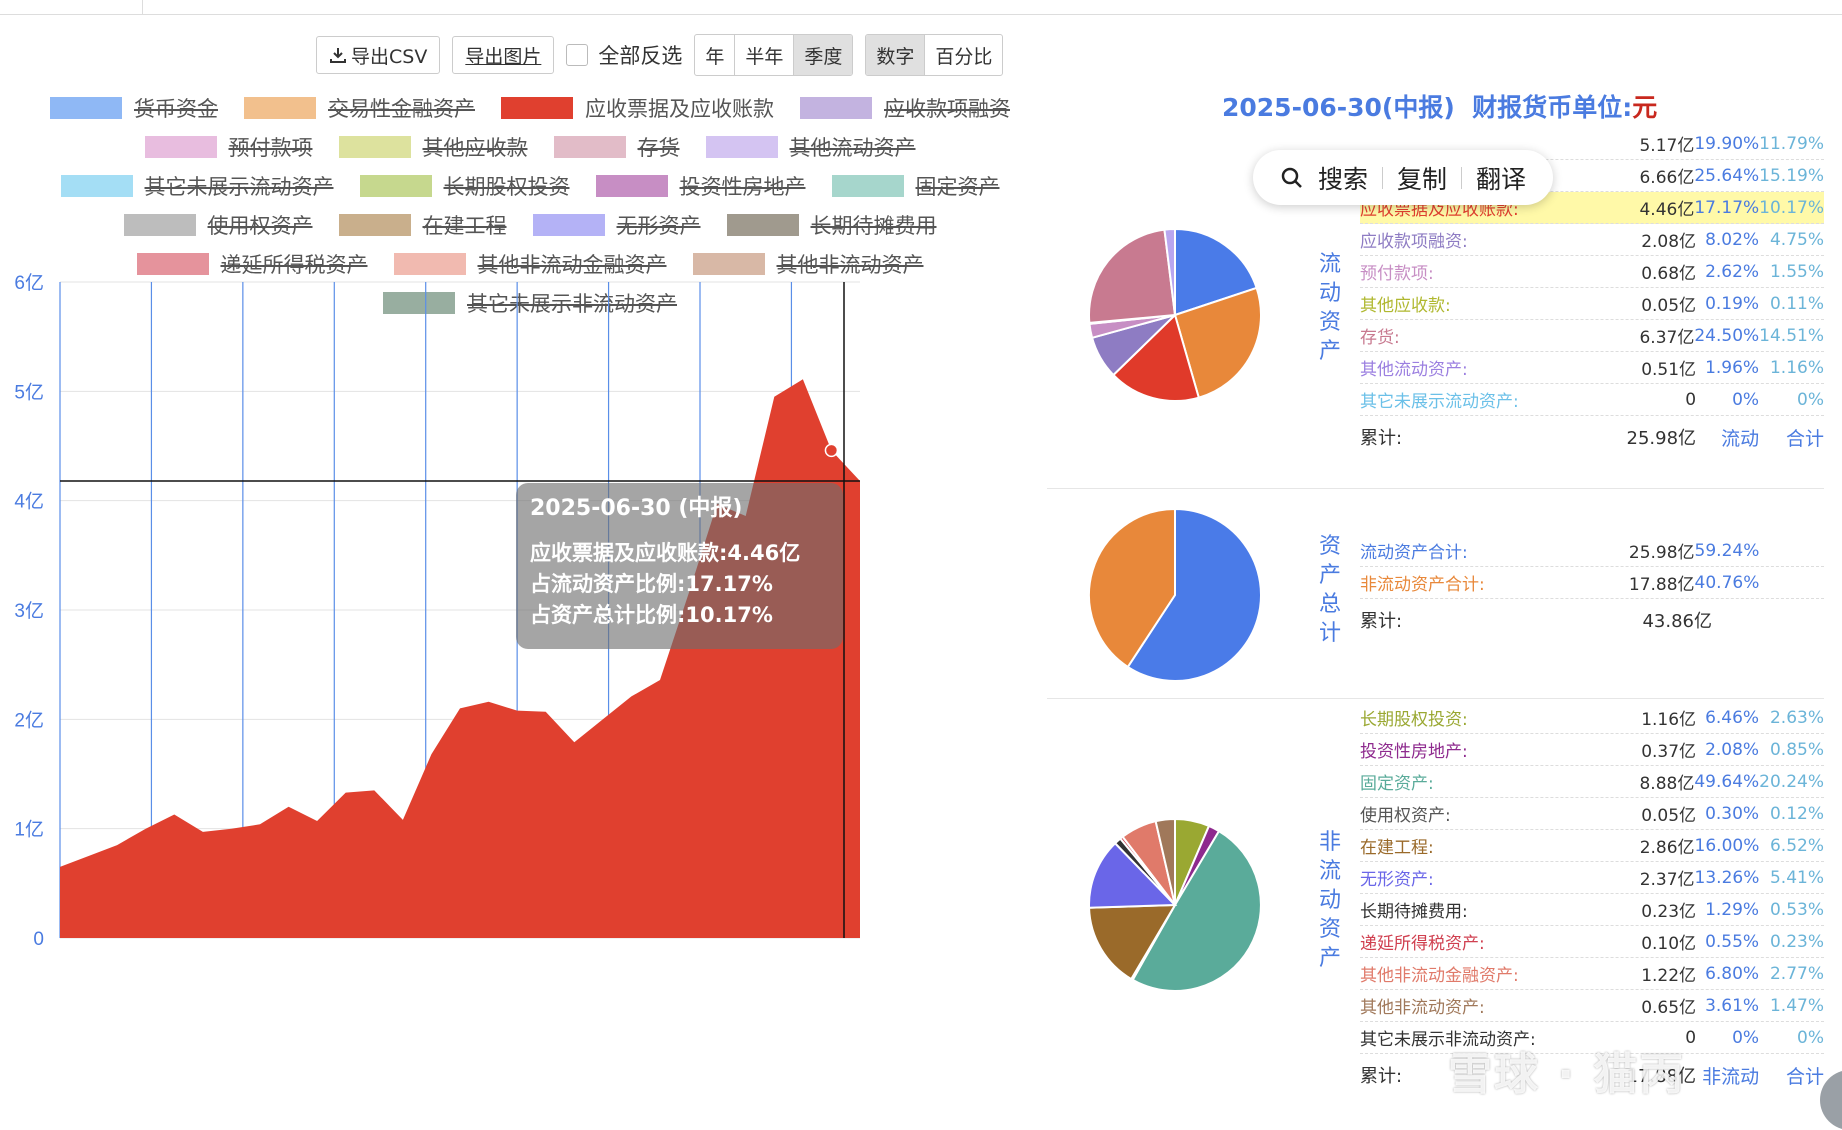 The width and height of the screenshot is (1842, 1130). What do you see at coordinates (1791, 336) in the screenshot?
I see `row-pct-total: 14.51%` at bounding box center [1791, 336].